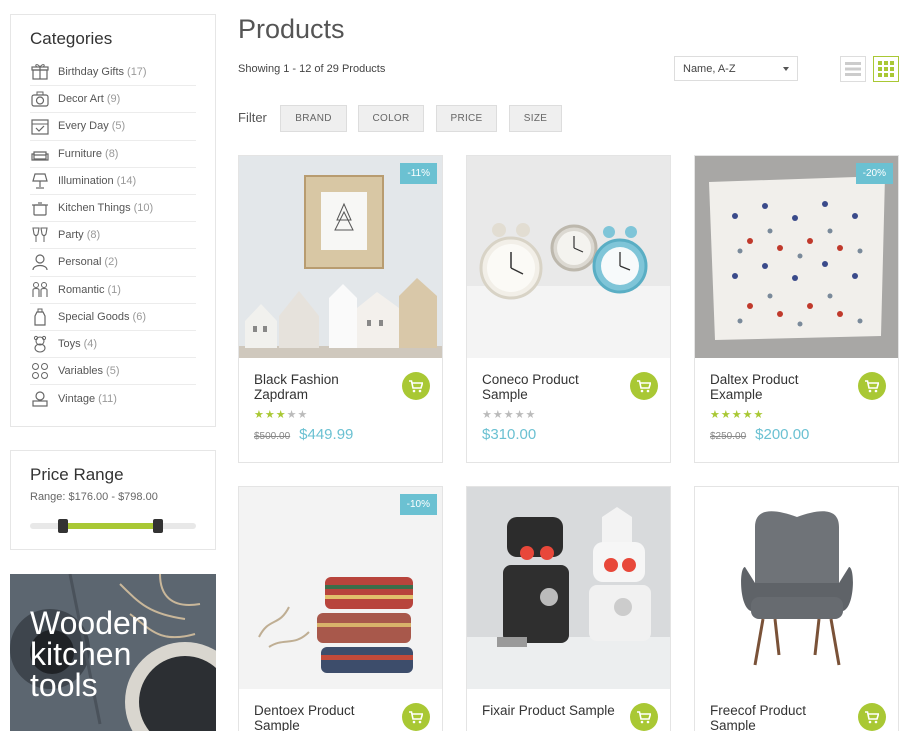 This screenshot has width=923, height=731. Describe the element at coordinates (874, 173) in the screenshot. I see `discount-badge: -20%` at that location.